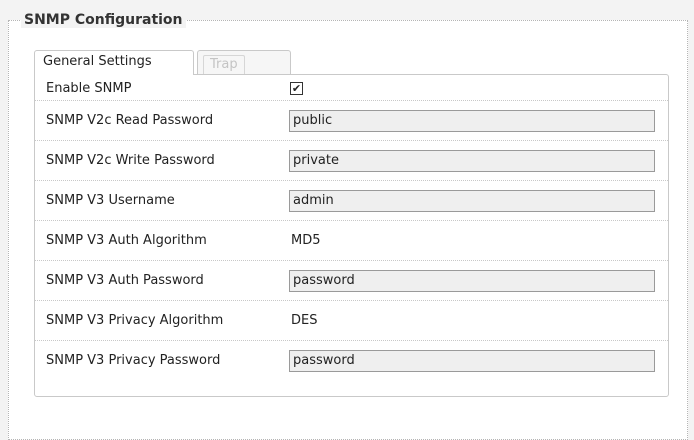 The width and height of the screenshot is (694, 440). What do you see at coordinates (130, 120) in the screenshot?
I see `v2c-read-password-label: SNMP V2c Read Password` at bounding box center [130, 120].